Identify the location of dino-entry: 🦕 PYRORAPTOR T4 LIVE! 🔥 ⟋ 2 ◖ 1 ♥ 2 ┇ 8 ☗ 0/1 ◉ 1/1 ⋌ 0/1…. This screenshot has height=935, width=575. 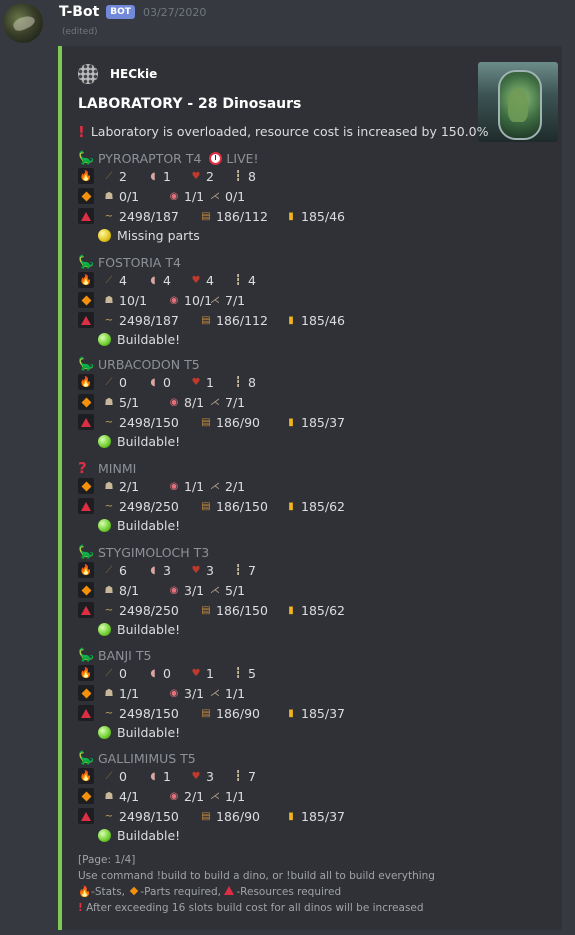
(211, 197).